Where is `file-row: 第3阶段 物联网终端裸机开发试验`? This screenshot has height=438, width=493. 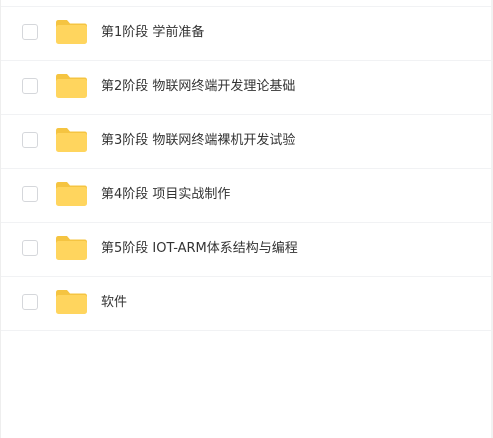
file-row: 第3阶段 物联网终端裸机开发试验 is located at coordinates (246, 142).